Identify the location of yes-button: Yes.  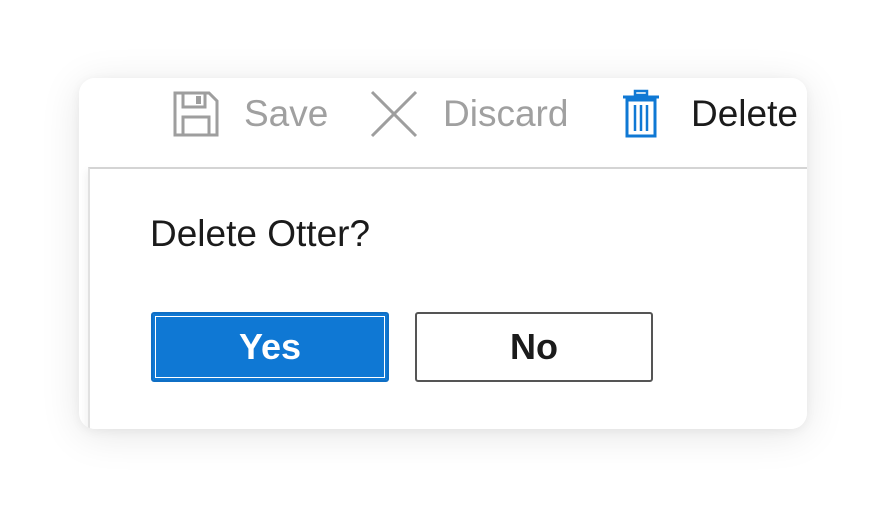
(270, 347).